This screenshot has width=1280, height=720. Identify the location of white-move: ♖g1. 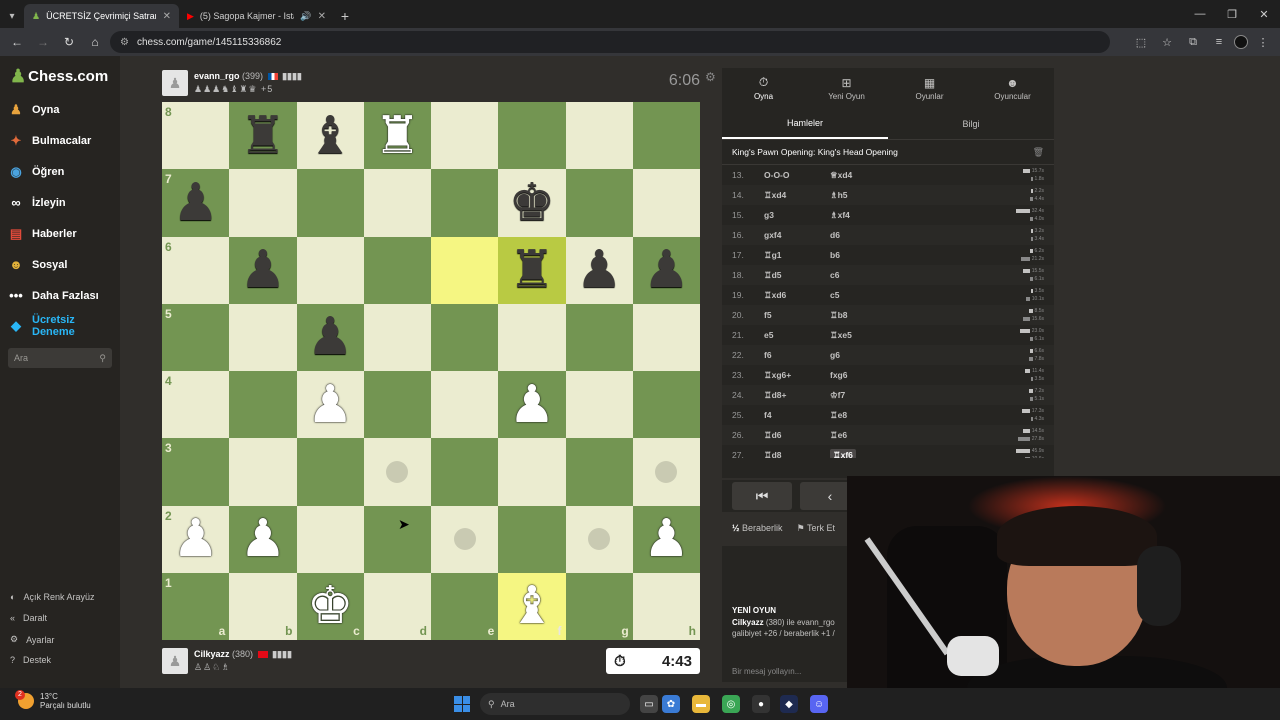
(797, 255).